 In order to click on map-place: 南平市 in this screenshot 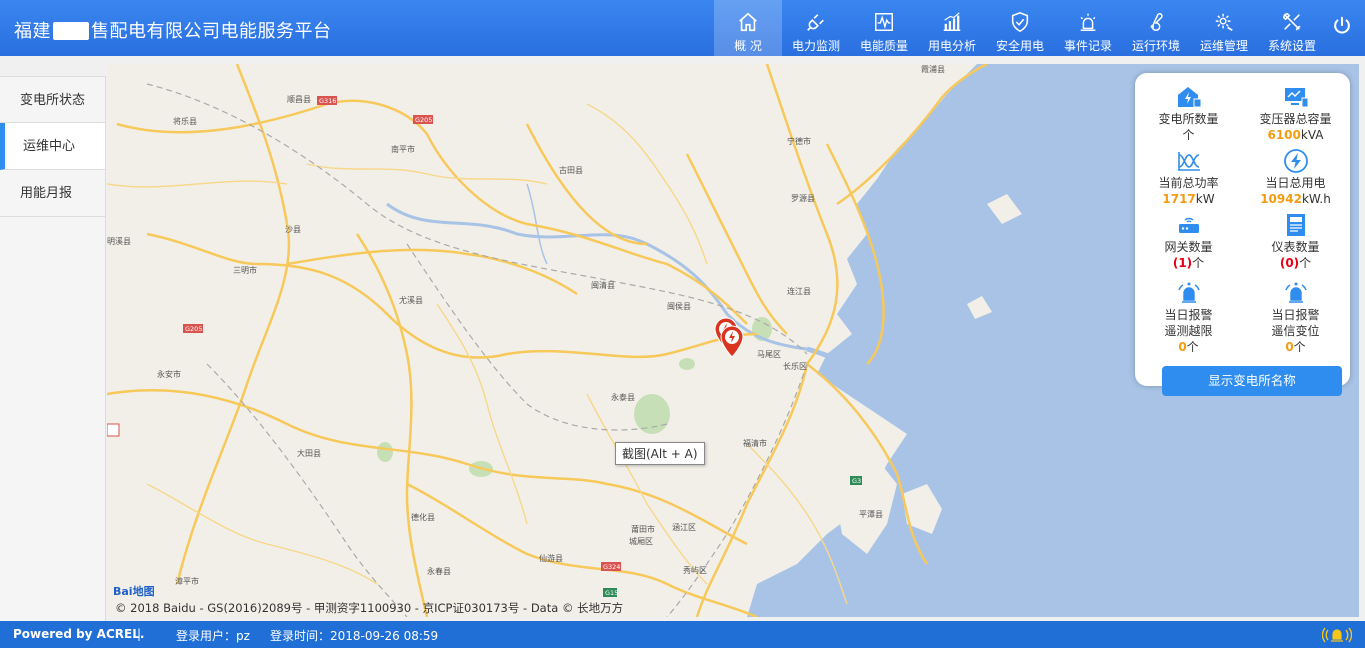, I will do `click(403, 149)`.